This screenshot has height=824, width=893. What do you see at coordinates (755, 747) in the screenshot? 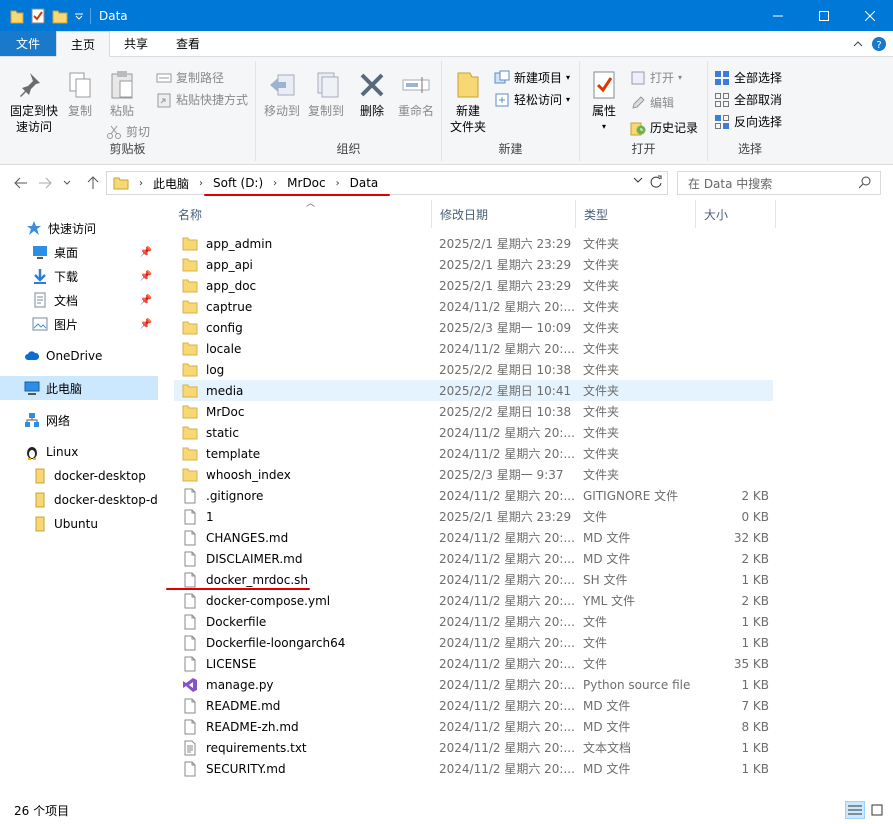
I see `file-size: 1 KB` at bounding box center [755, 747].